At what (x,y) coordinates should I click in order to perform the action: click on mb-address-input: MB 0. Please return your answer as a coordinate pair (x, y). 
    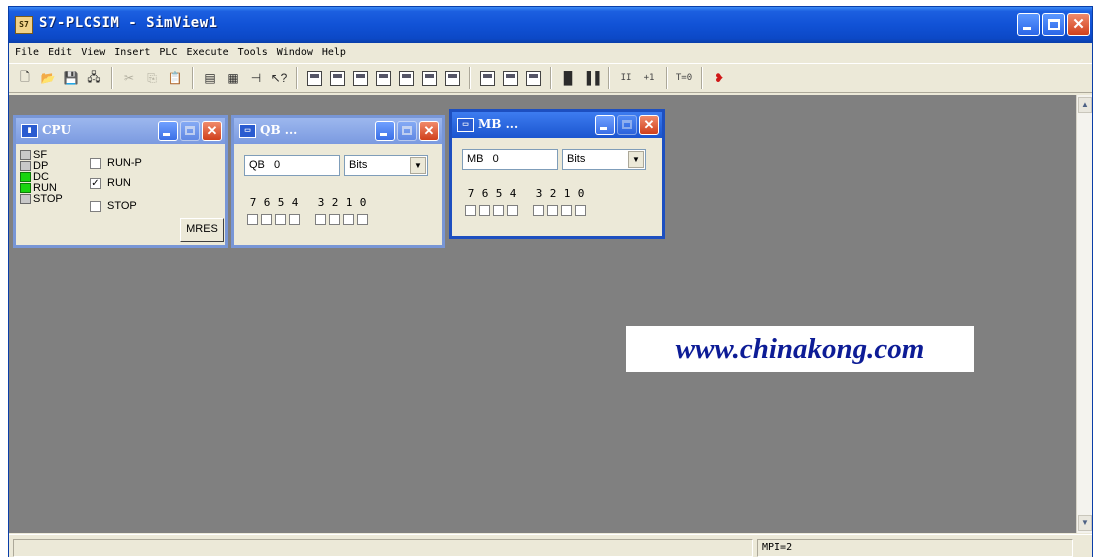
    Looking at the image, I should click on (510, 159).